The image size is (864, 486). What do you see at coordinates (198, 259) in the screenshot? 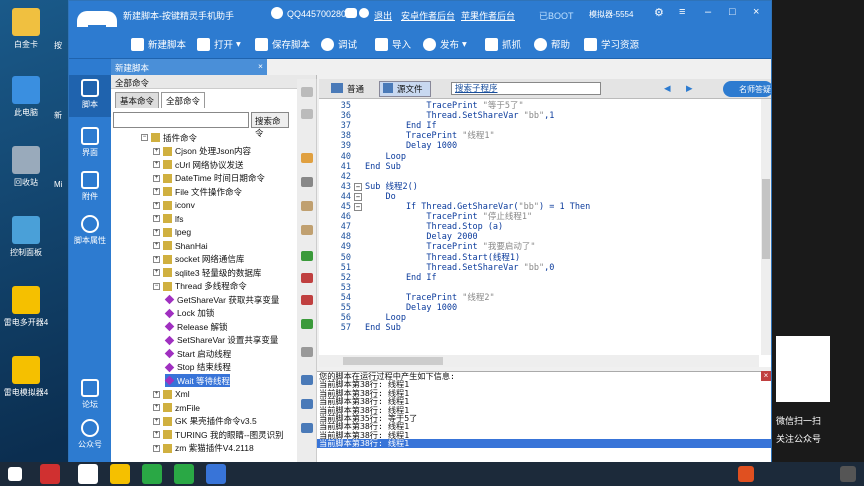
I see `tree-node: + socket 网络通信库` at bounding box center [198, 259].